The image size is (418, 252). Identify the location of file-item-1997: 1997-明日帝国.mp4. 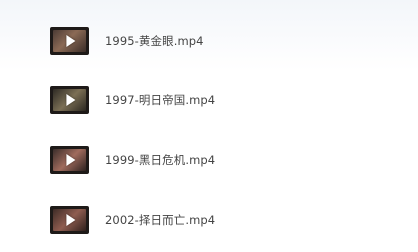
(170, 100).